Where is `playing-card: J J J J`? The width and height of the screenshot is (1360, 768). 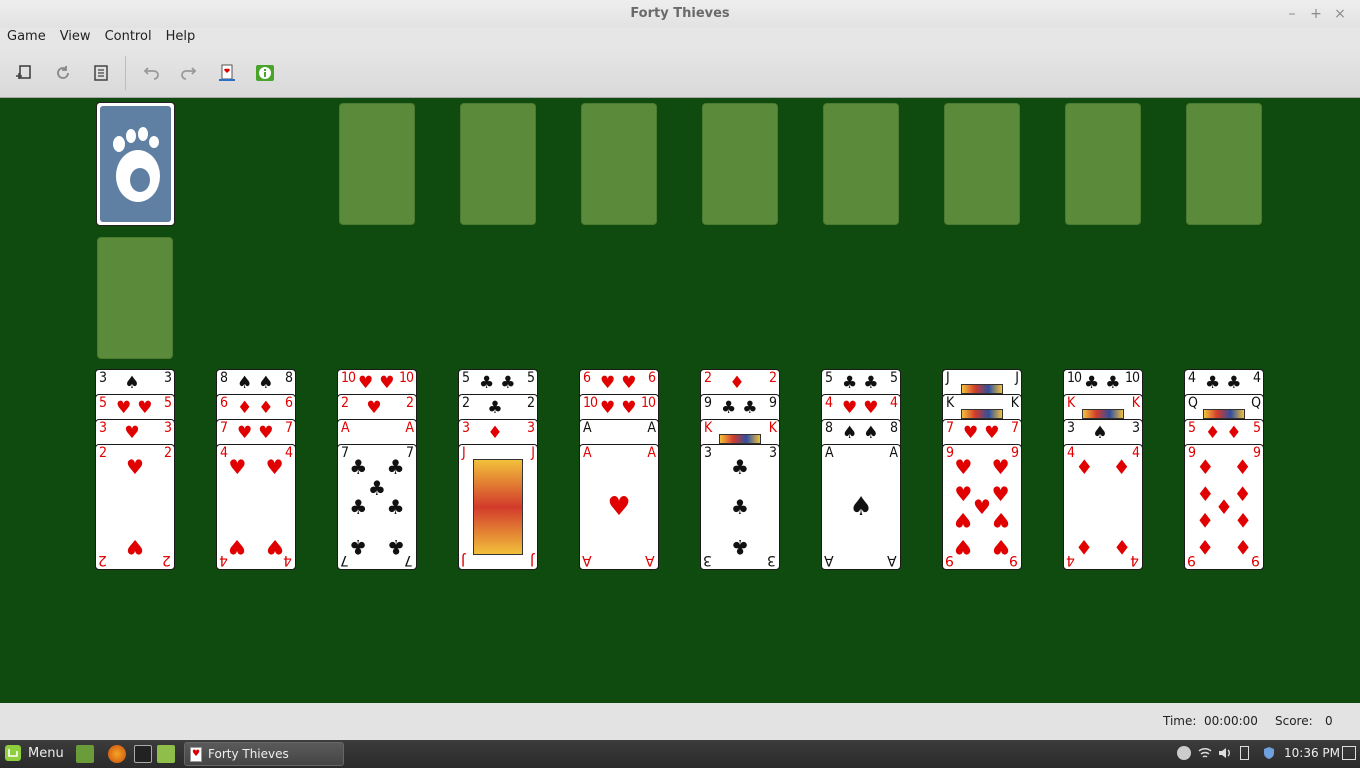 playing-card: J J J J is located at coordinates (498, 507).